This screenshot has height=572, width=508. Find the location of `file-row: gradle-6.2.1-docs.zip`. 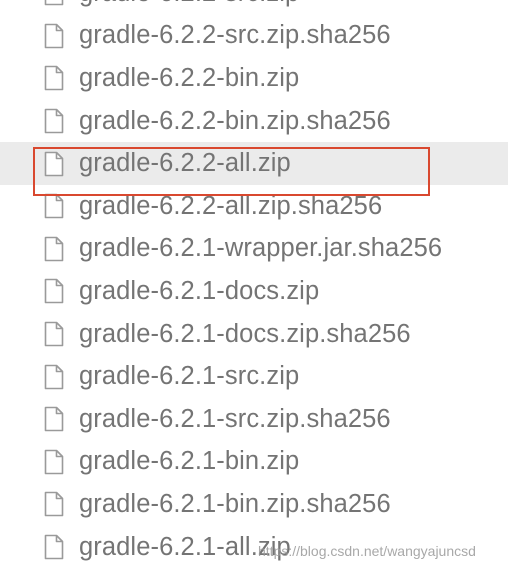

file-row: gradle-6.2.1-docs.zip is located at coordinates (254, 291).